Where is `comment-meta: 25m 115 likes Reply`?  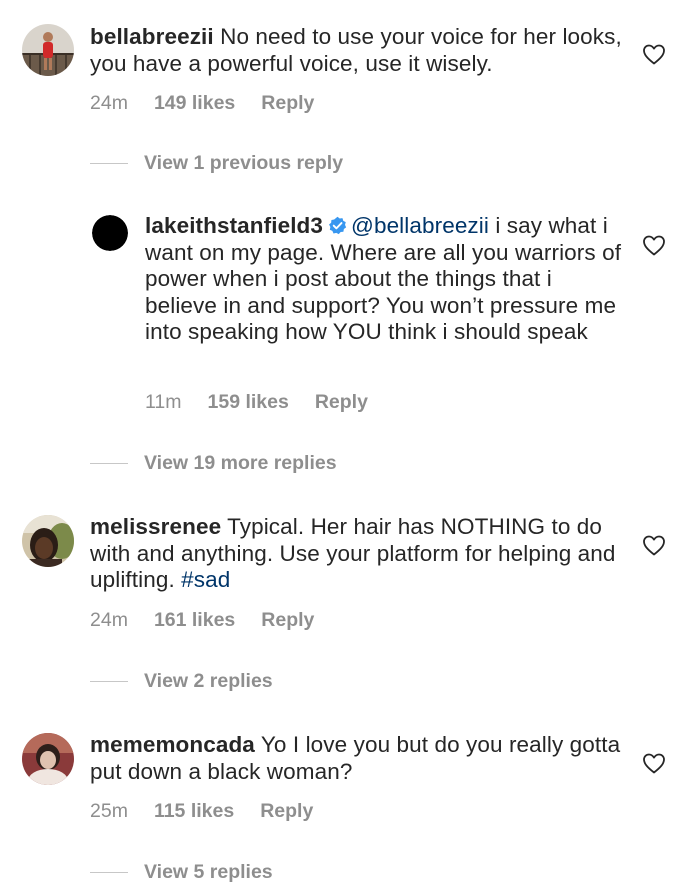
comment-meta: 25m 115 likes Reply is located at coordinates (214, 811).